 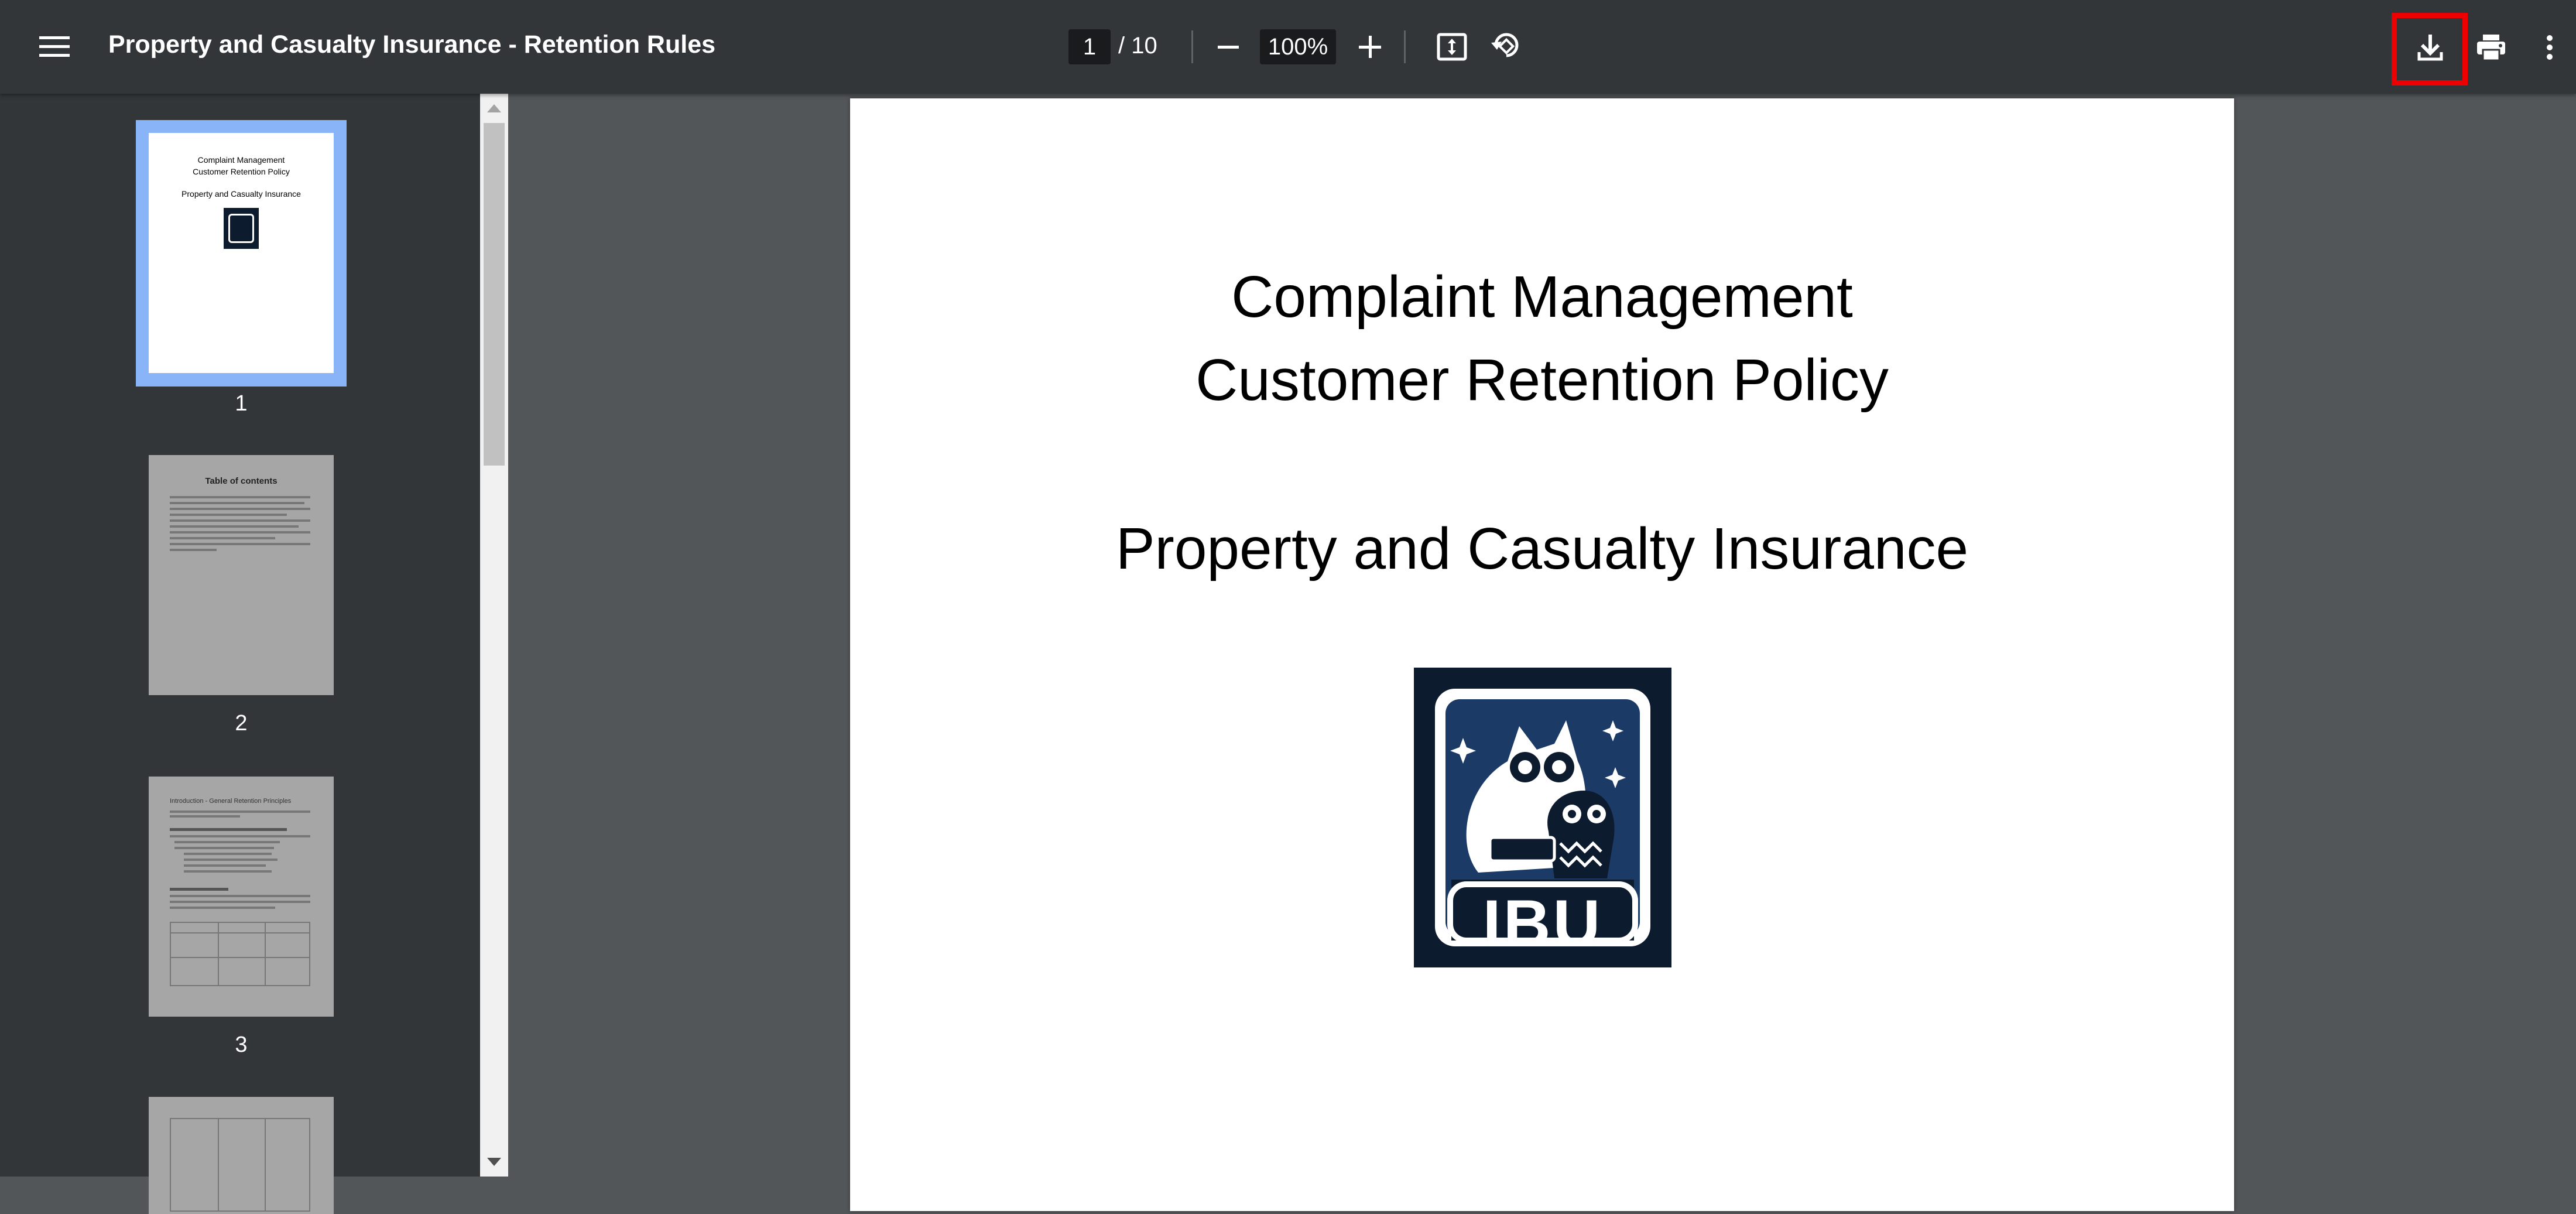 What do you see at coordinates (1542, 549) in the screenshot?
I see `document-subtitle: Property and Casualty Insurance` at bounding box center [1542, 549].